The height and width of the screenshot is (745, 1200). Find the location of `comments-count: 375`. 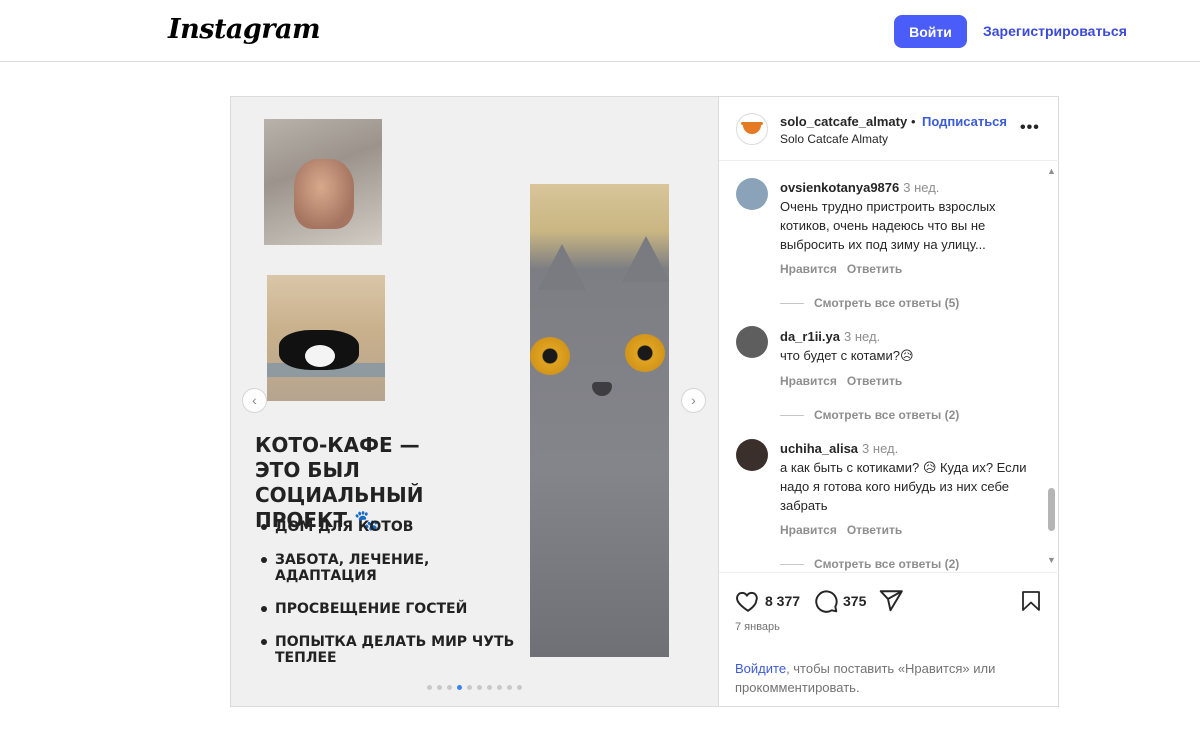

comments-count: 375 is located at coordinates (854, 601).